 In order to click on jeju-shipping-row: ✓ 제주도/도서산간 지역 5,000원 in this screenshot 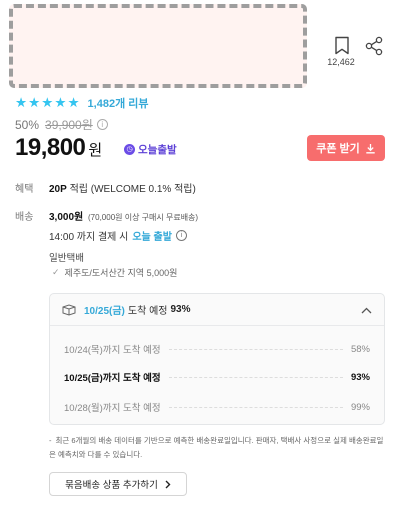, I will do `click(114, 272)`.